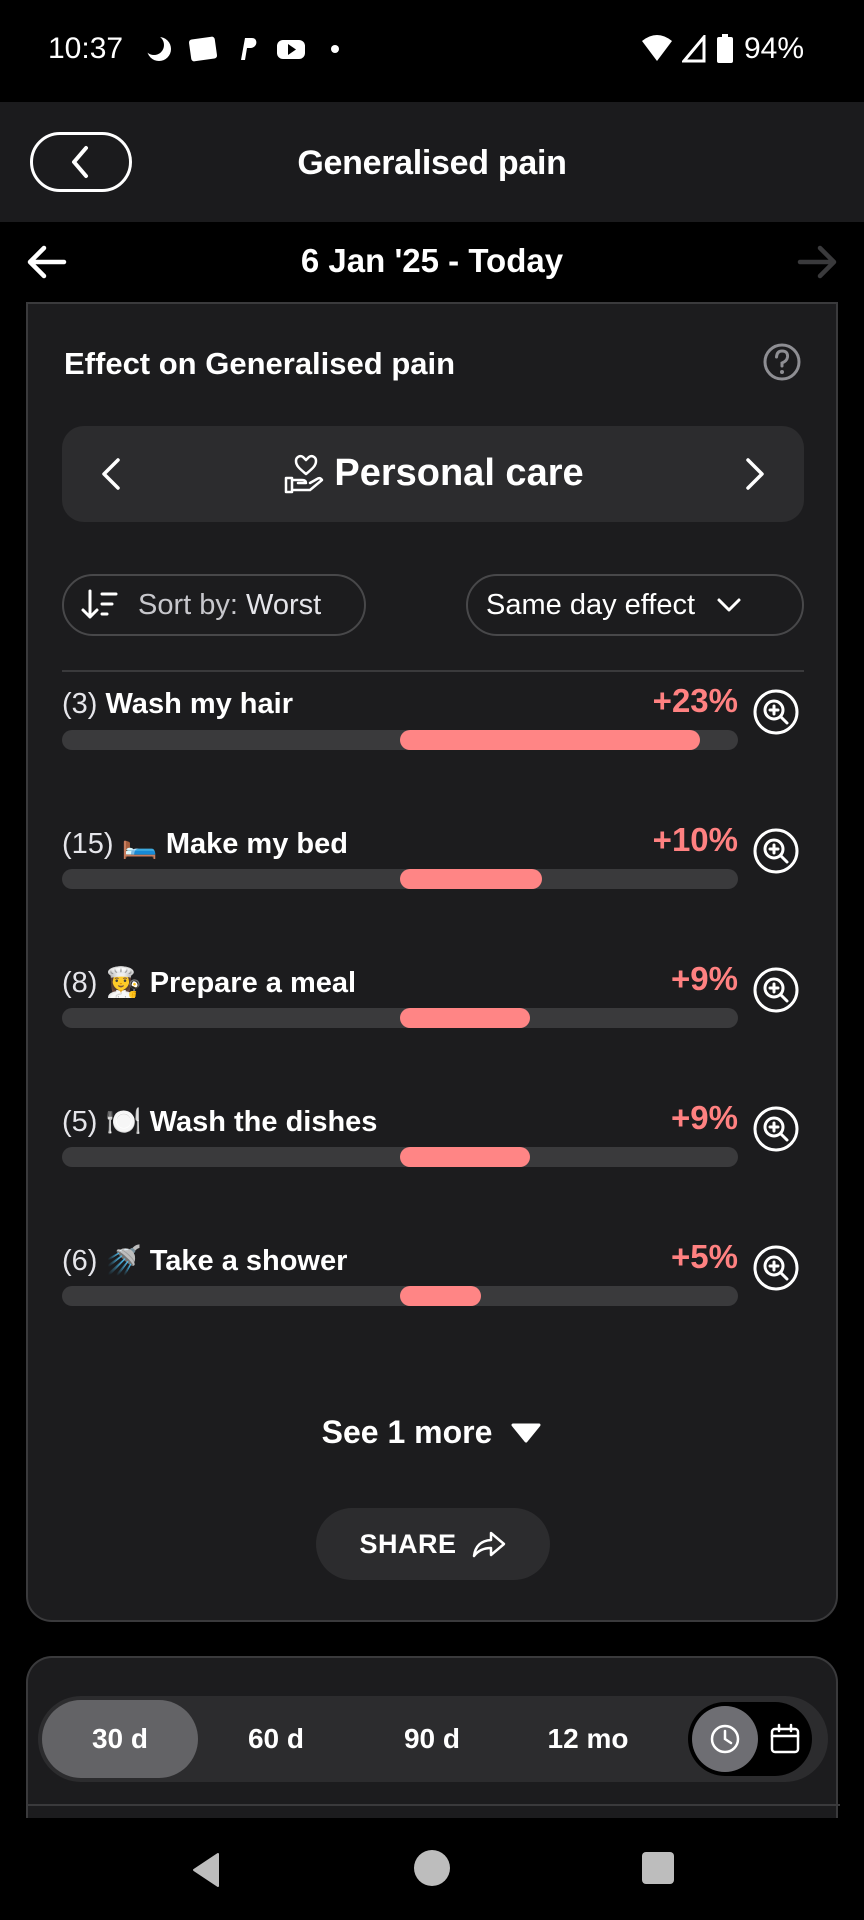 The image size is (864, 1920). What do you see at coordinates (99, 604) in the screenshot?
I see `sort-icon` at bounding box center [99, 604].